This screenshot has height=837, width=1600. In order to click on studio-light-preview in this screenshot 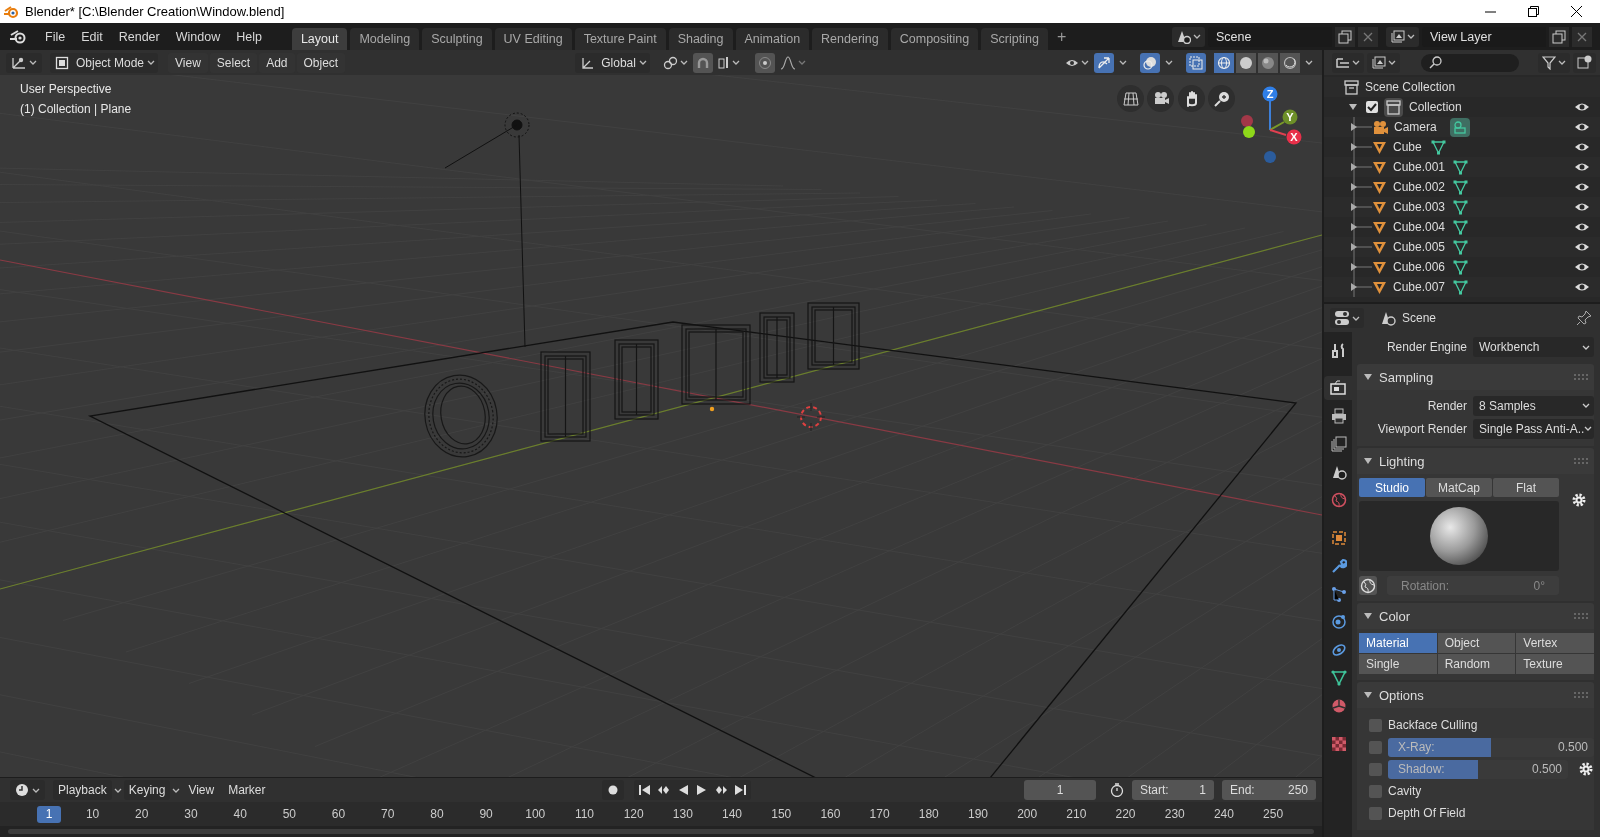, I will do `click(1459, 536)`.